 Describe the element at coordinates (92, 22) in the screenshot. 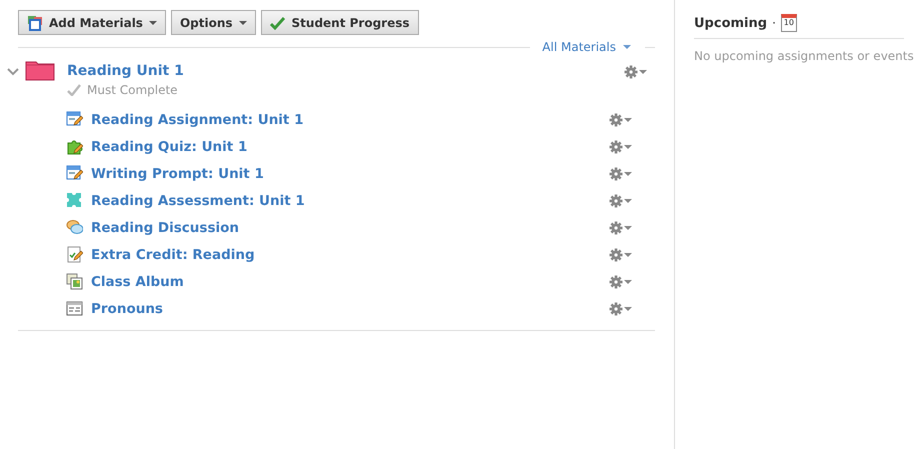

I see `toolbar-button: Add Materials` at that location.